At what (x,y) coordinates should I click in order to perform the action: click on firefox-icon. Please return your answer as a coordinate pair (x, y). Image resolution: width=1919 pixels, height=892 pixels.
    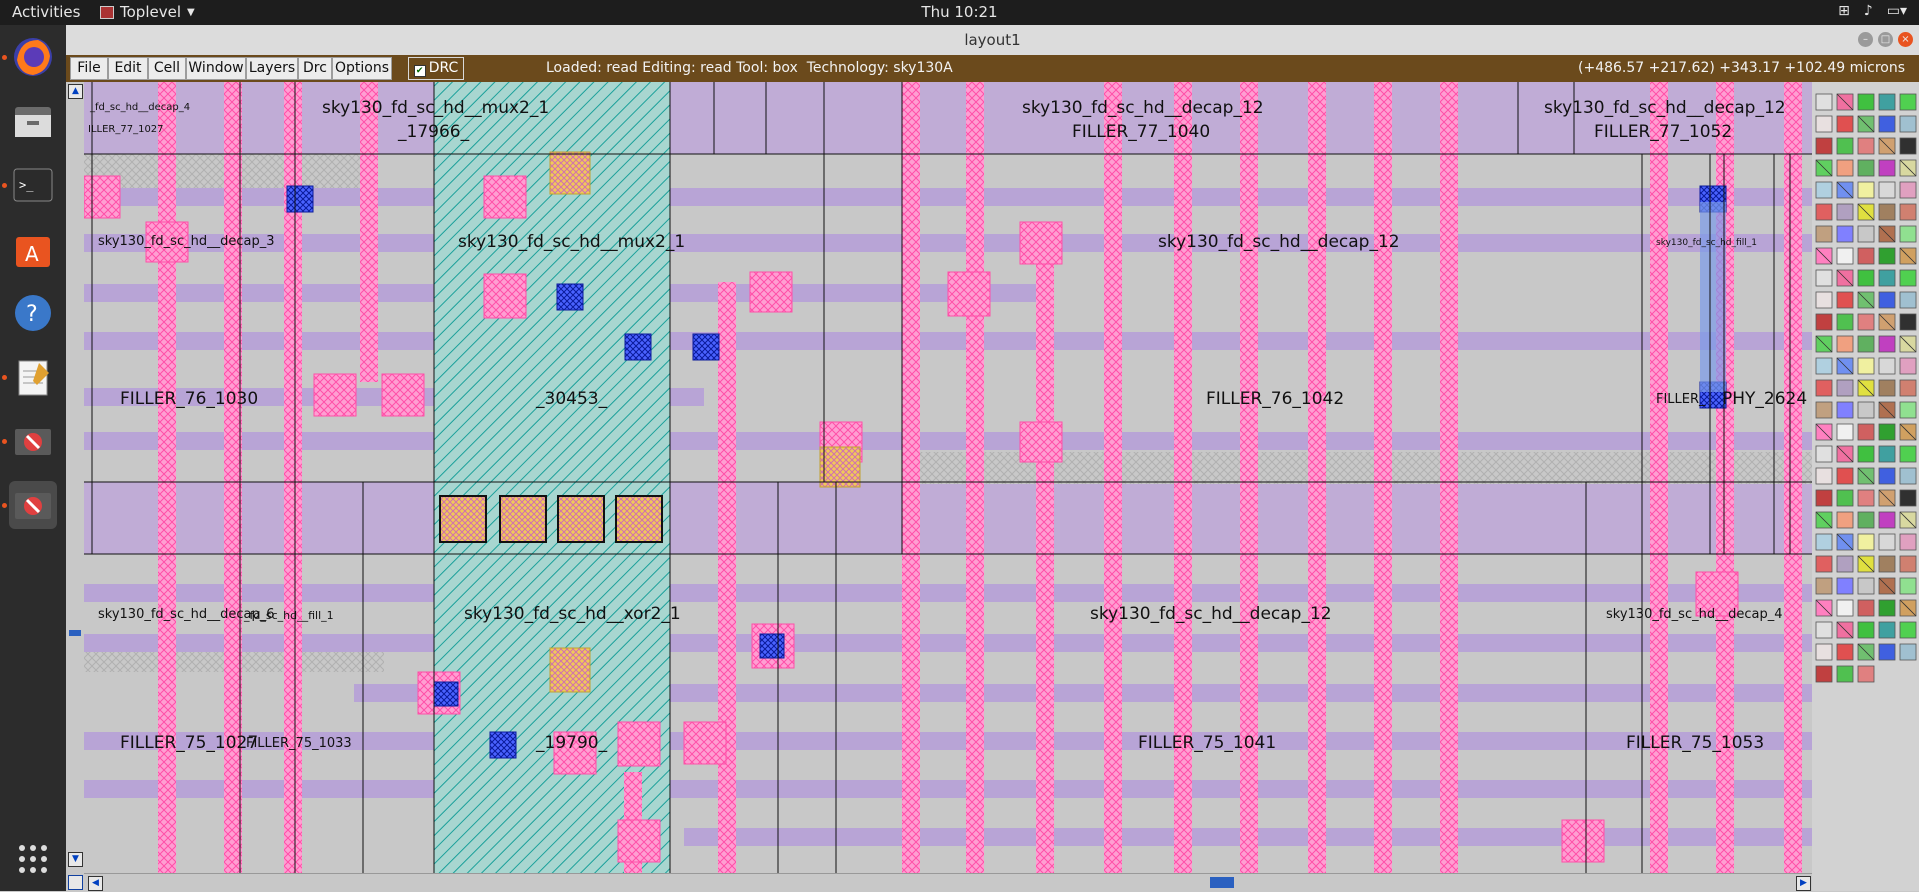
    Looking at the image, I should click on (33, 57).